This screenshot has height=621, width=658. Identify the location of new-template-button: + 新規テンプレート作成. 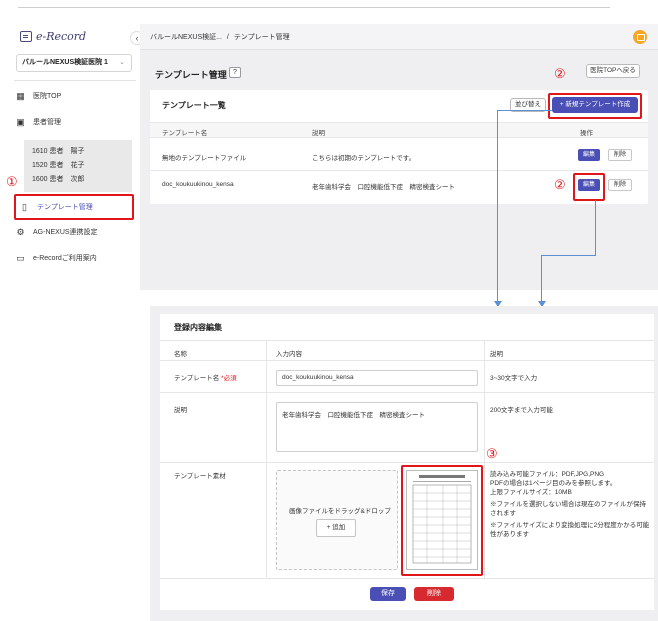
(595, 105).